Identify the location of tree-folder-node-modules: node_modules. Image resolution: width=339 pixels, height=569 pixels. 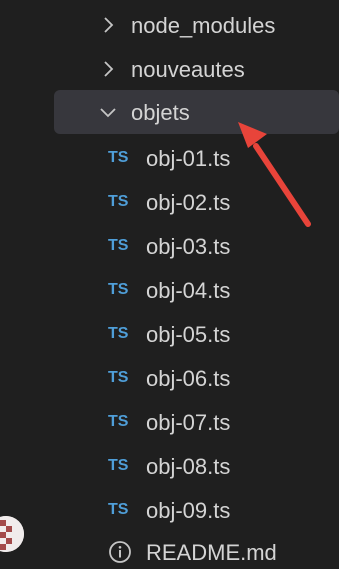
(169, 25).